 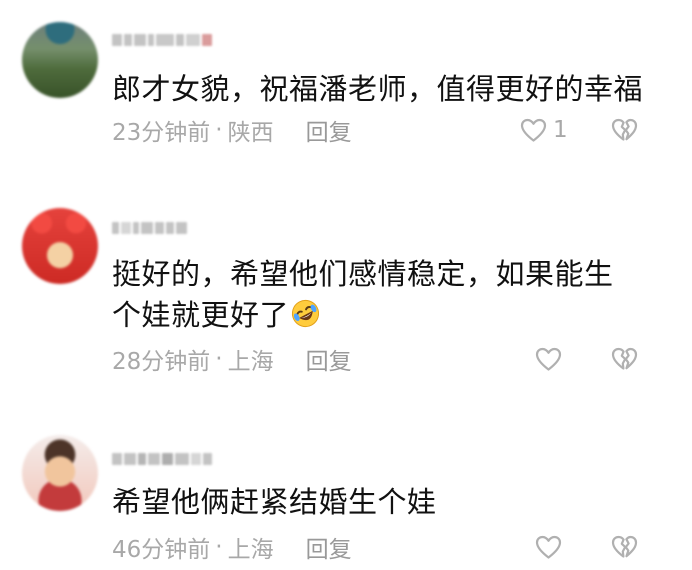 I want to click on comment-text: 希望他俩赶紧结婚生个娃, so click(x=274, y=502).